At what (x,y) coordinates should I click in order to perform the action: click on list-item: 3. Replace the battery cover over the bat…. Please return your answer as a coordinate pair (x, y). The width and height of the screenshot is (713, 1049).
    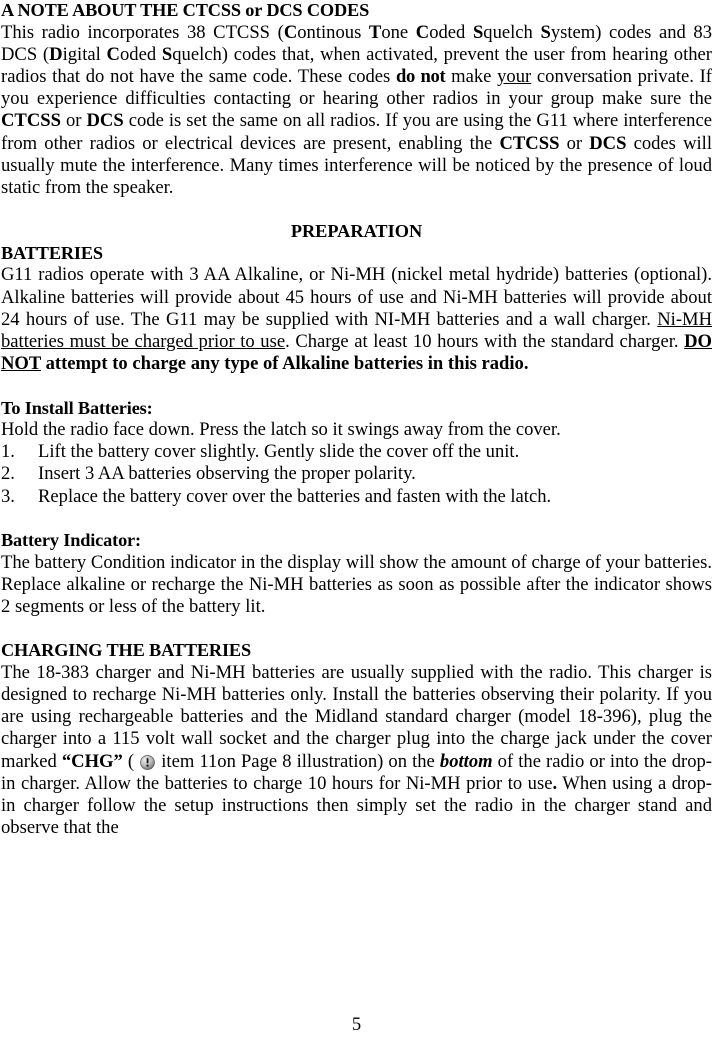
    Looking at the image, I should click on (356, 497).